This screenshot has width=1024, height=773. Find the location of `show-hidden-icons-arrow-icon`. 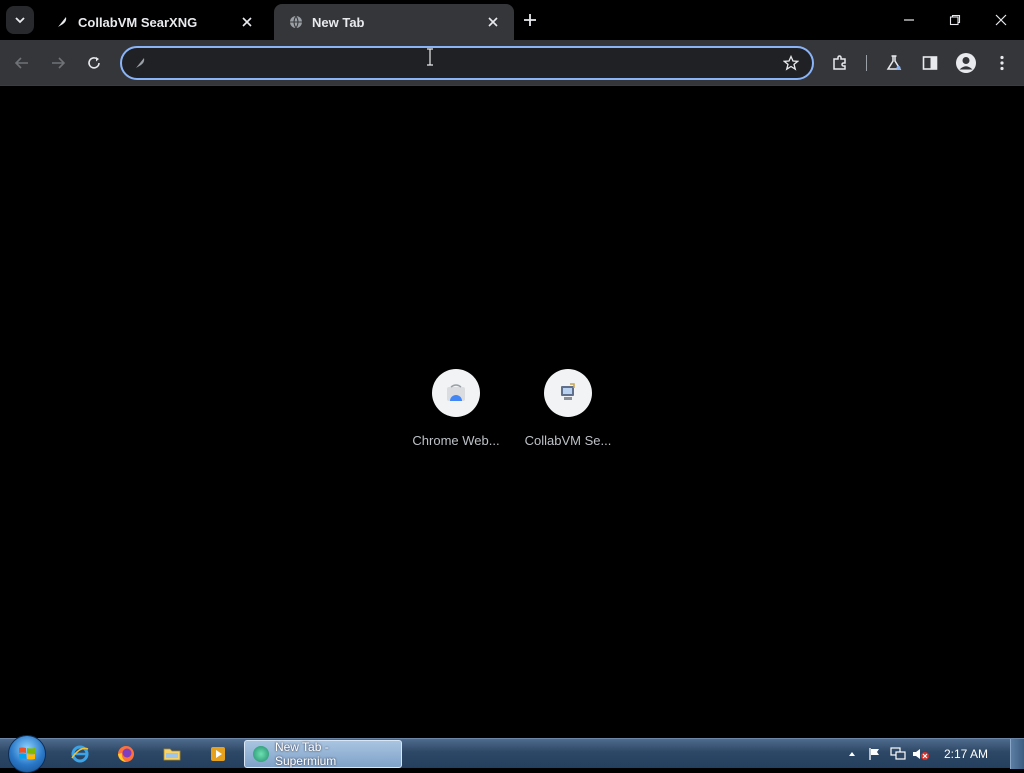

show-hidden-icons-arrow-icon is located at coordinates (852, 754).